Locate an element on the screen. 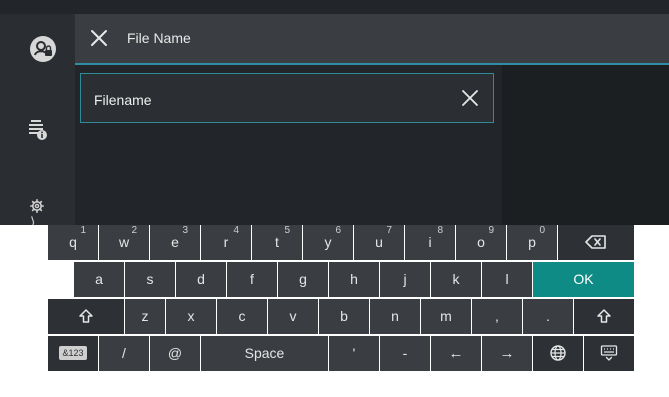 Image resolution: width=669 pixels, height=397 pixels. key-label: o is located at coordinates (481, 242).